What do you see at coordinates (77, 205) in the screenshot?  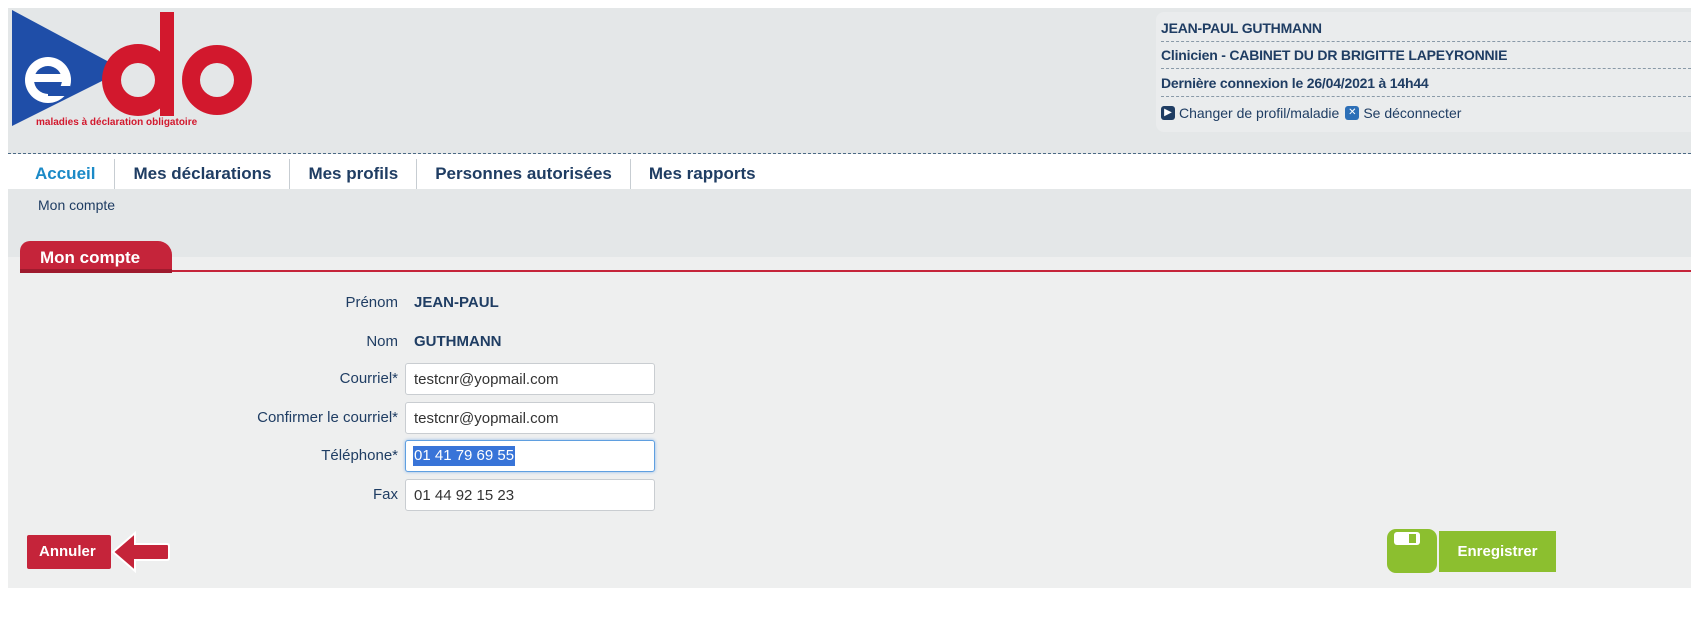 I see `breadcrumb: Mon compte` at bounding box center [77, 205].